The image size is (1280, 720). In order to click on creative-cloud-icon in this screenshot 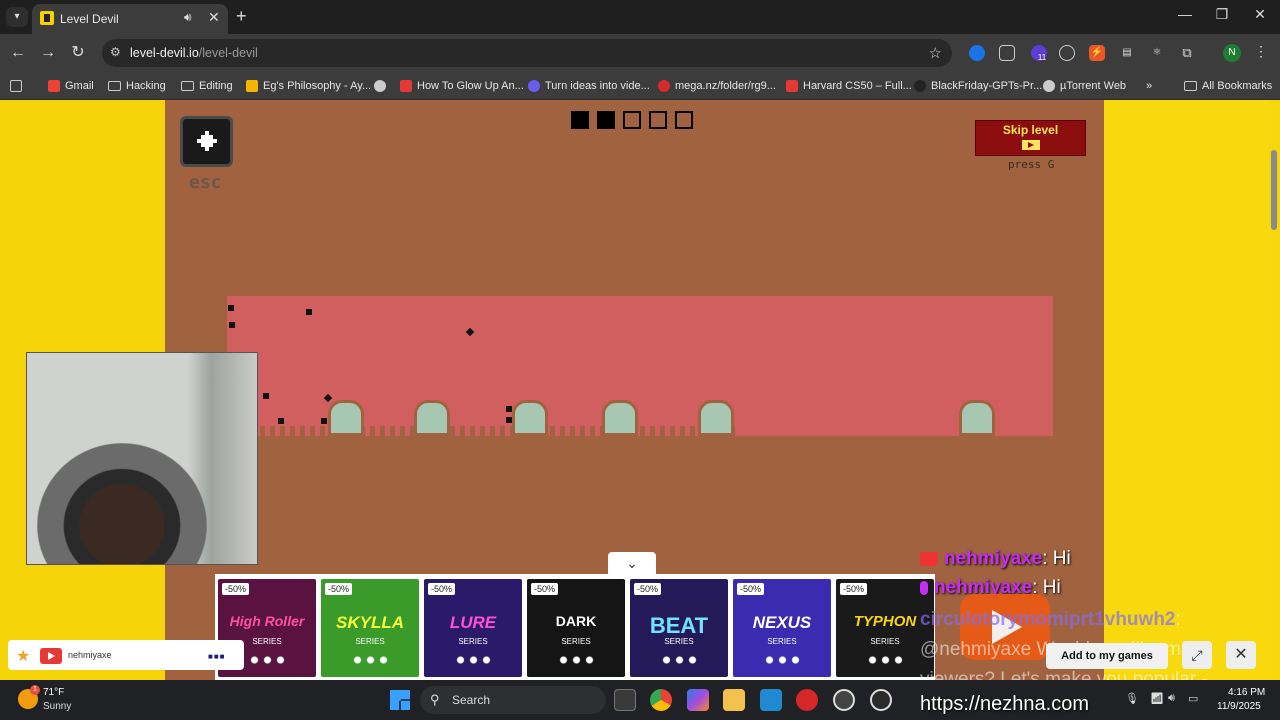, I will do `click(807, 700)`.